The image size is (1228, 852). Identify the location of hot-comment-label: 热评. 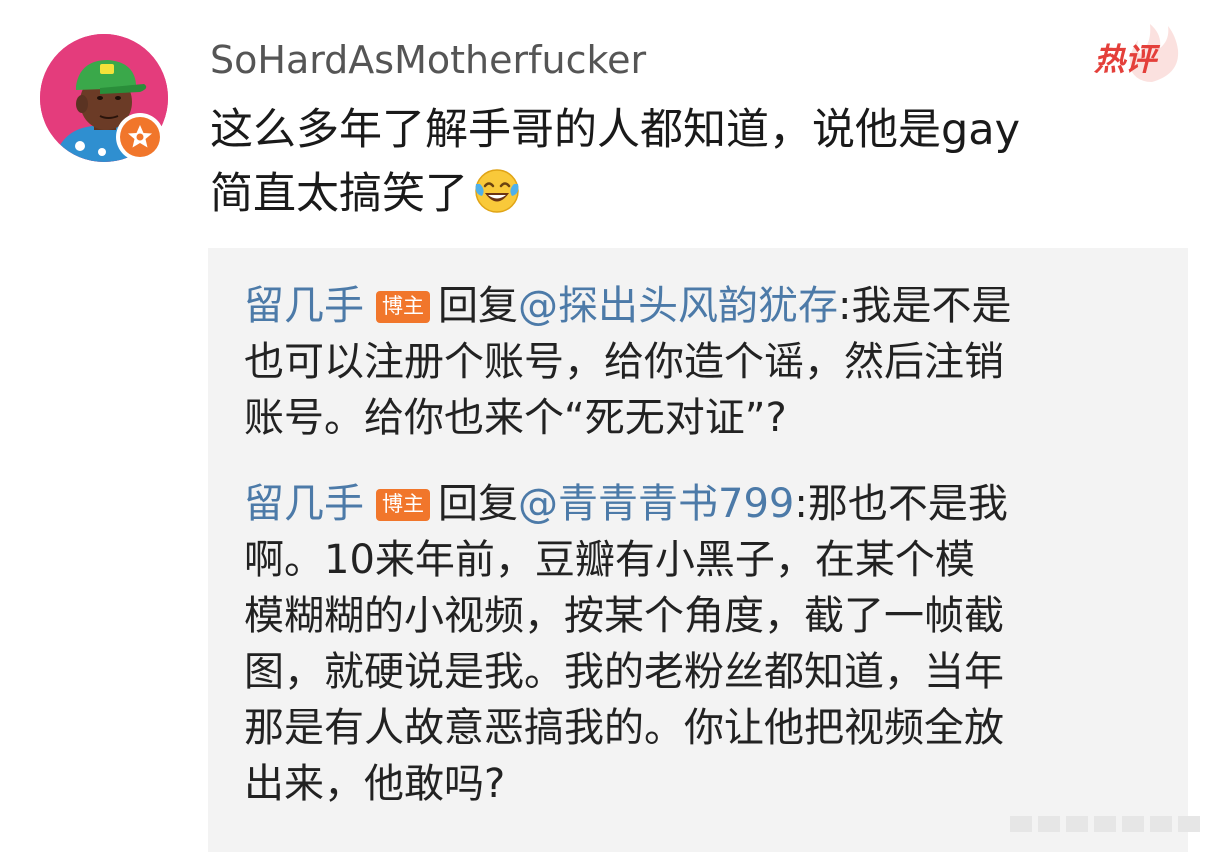
(1125, 60).